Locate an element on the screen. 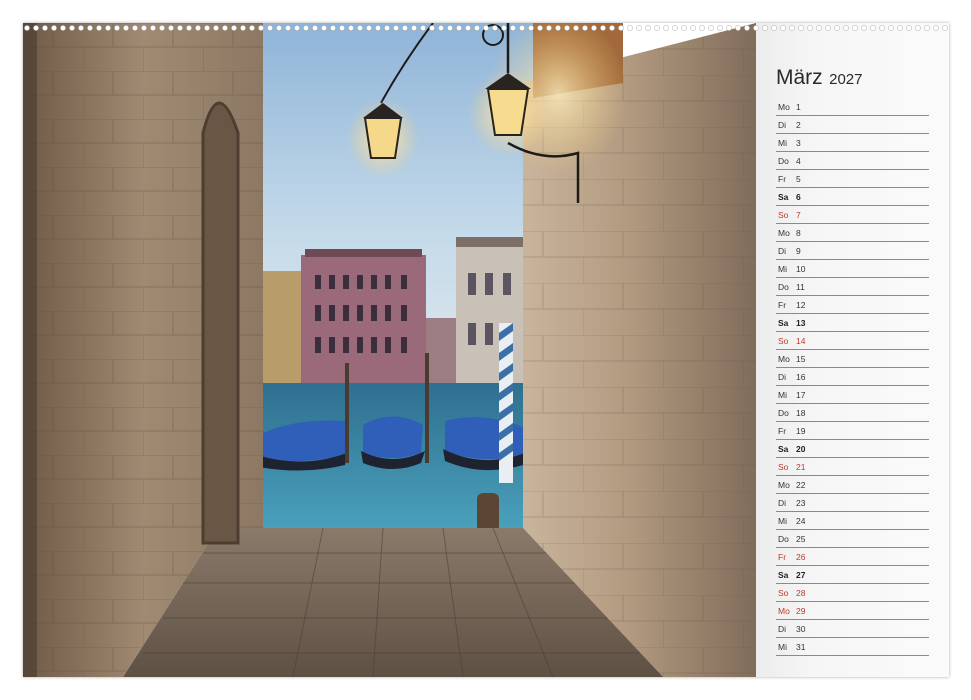 This screenshot has width=971, height=700. day-number: 21 is located at coordinates (801, 467).